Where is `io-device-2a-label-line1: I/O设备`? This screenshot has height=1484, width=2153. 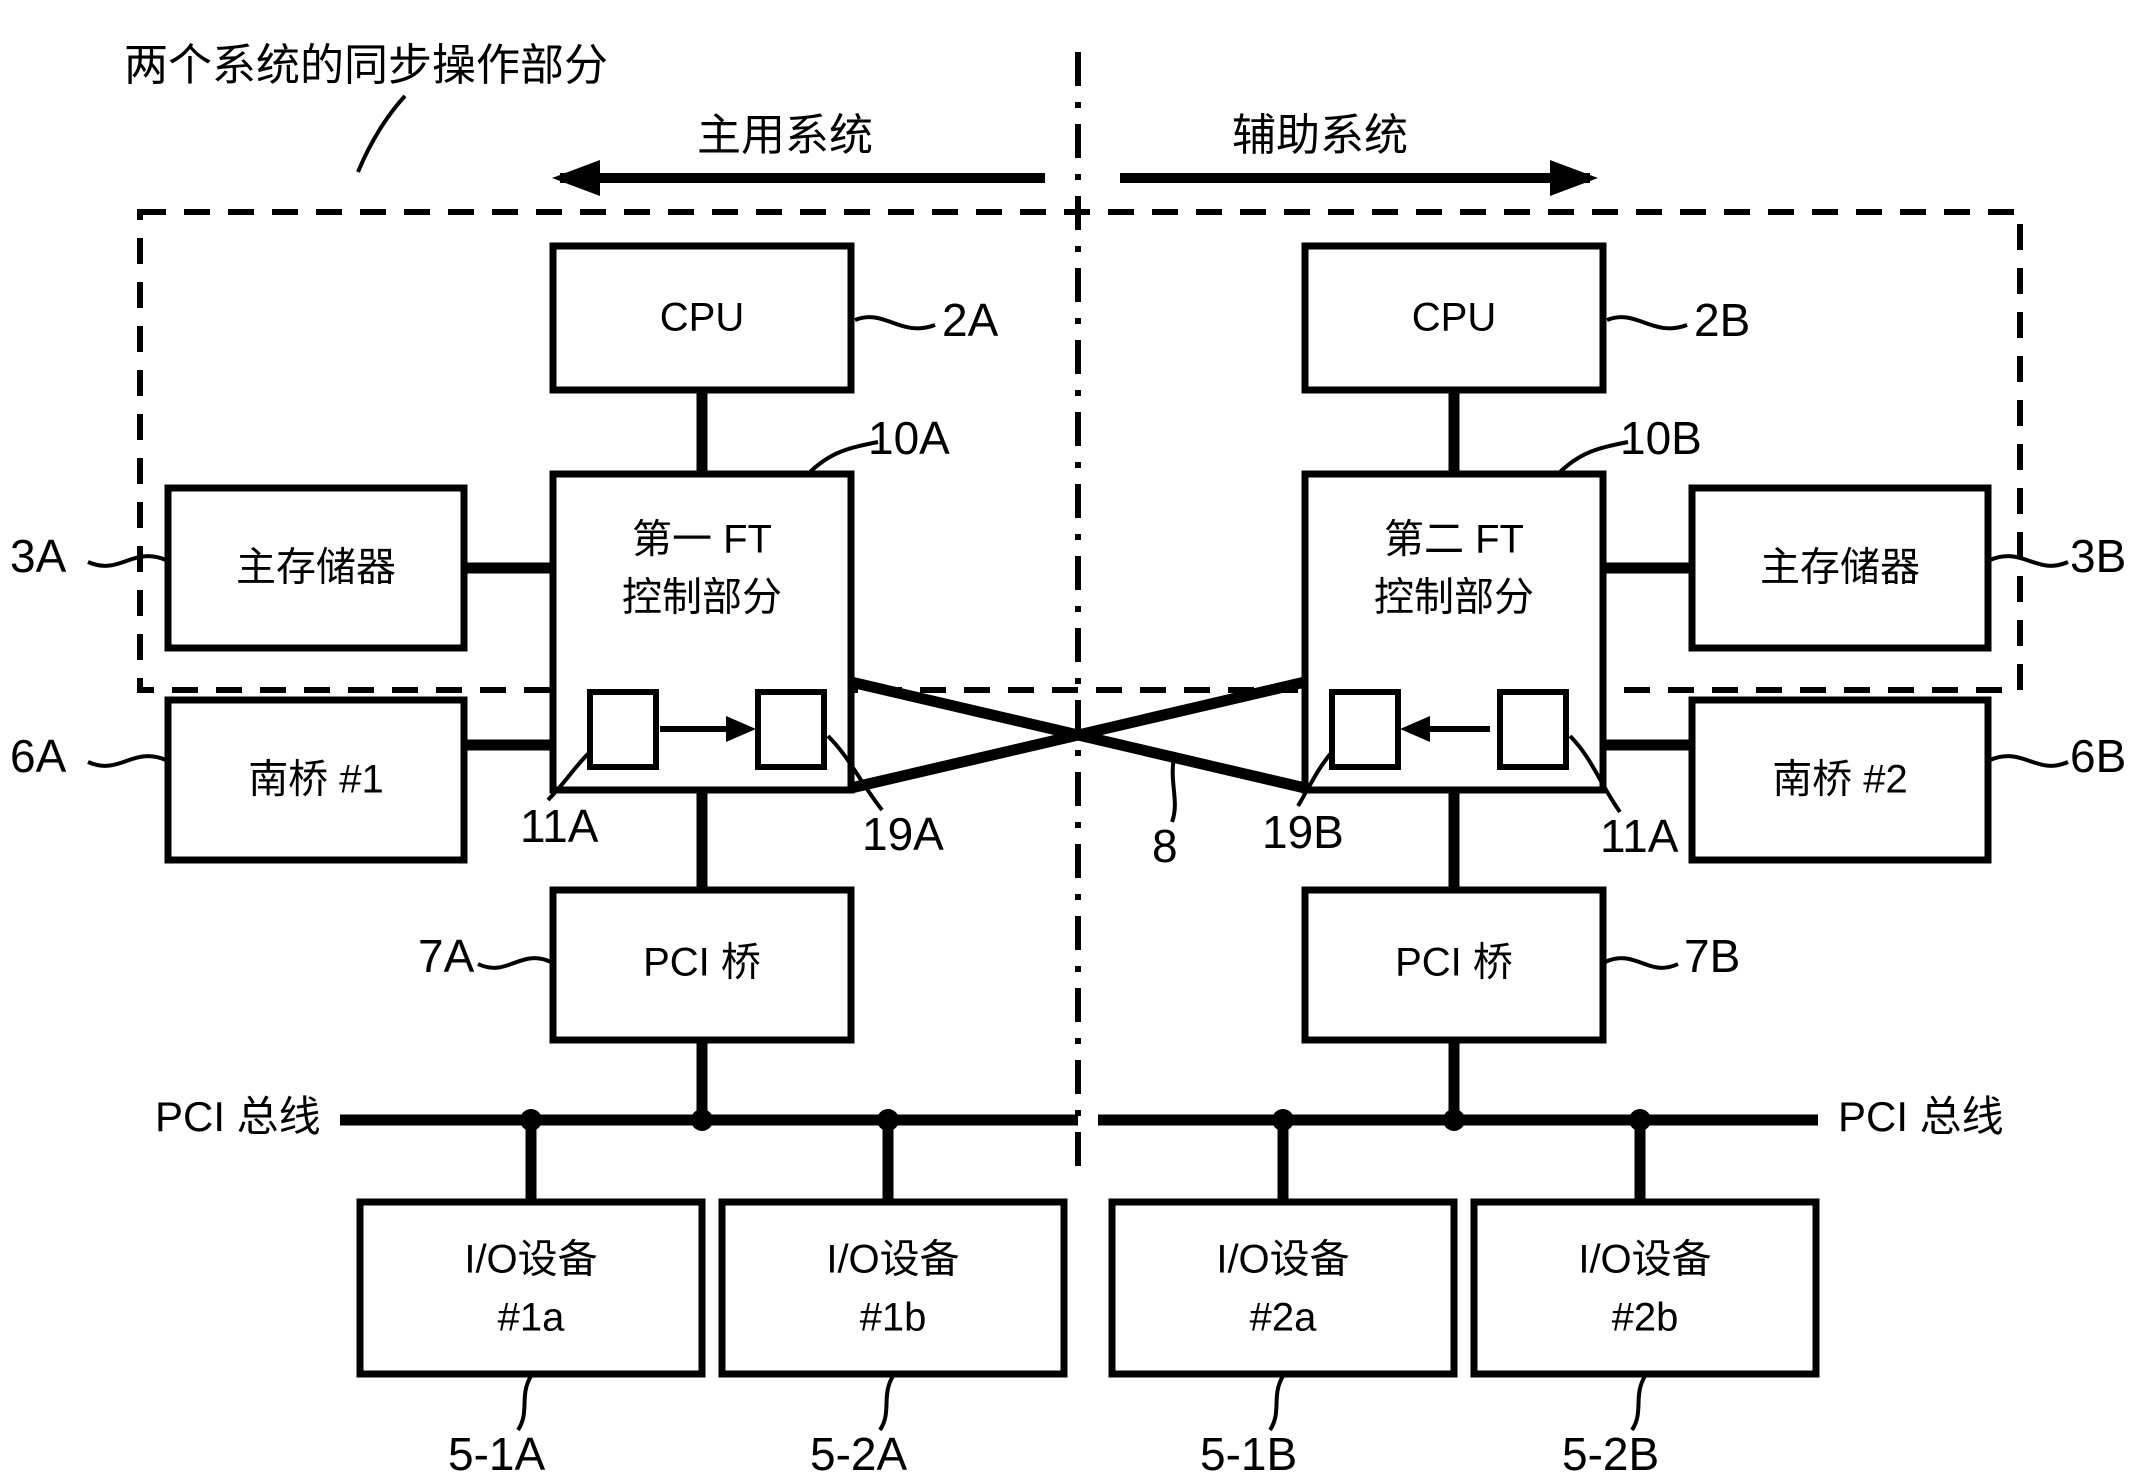
io-device-2a-label-line1: I/O设备 is located at coordinates (1282, 1260).